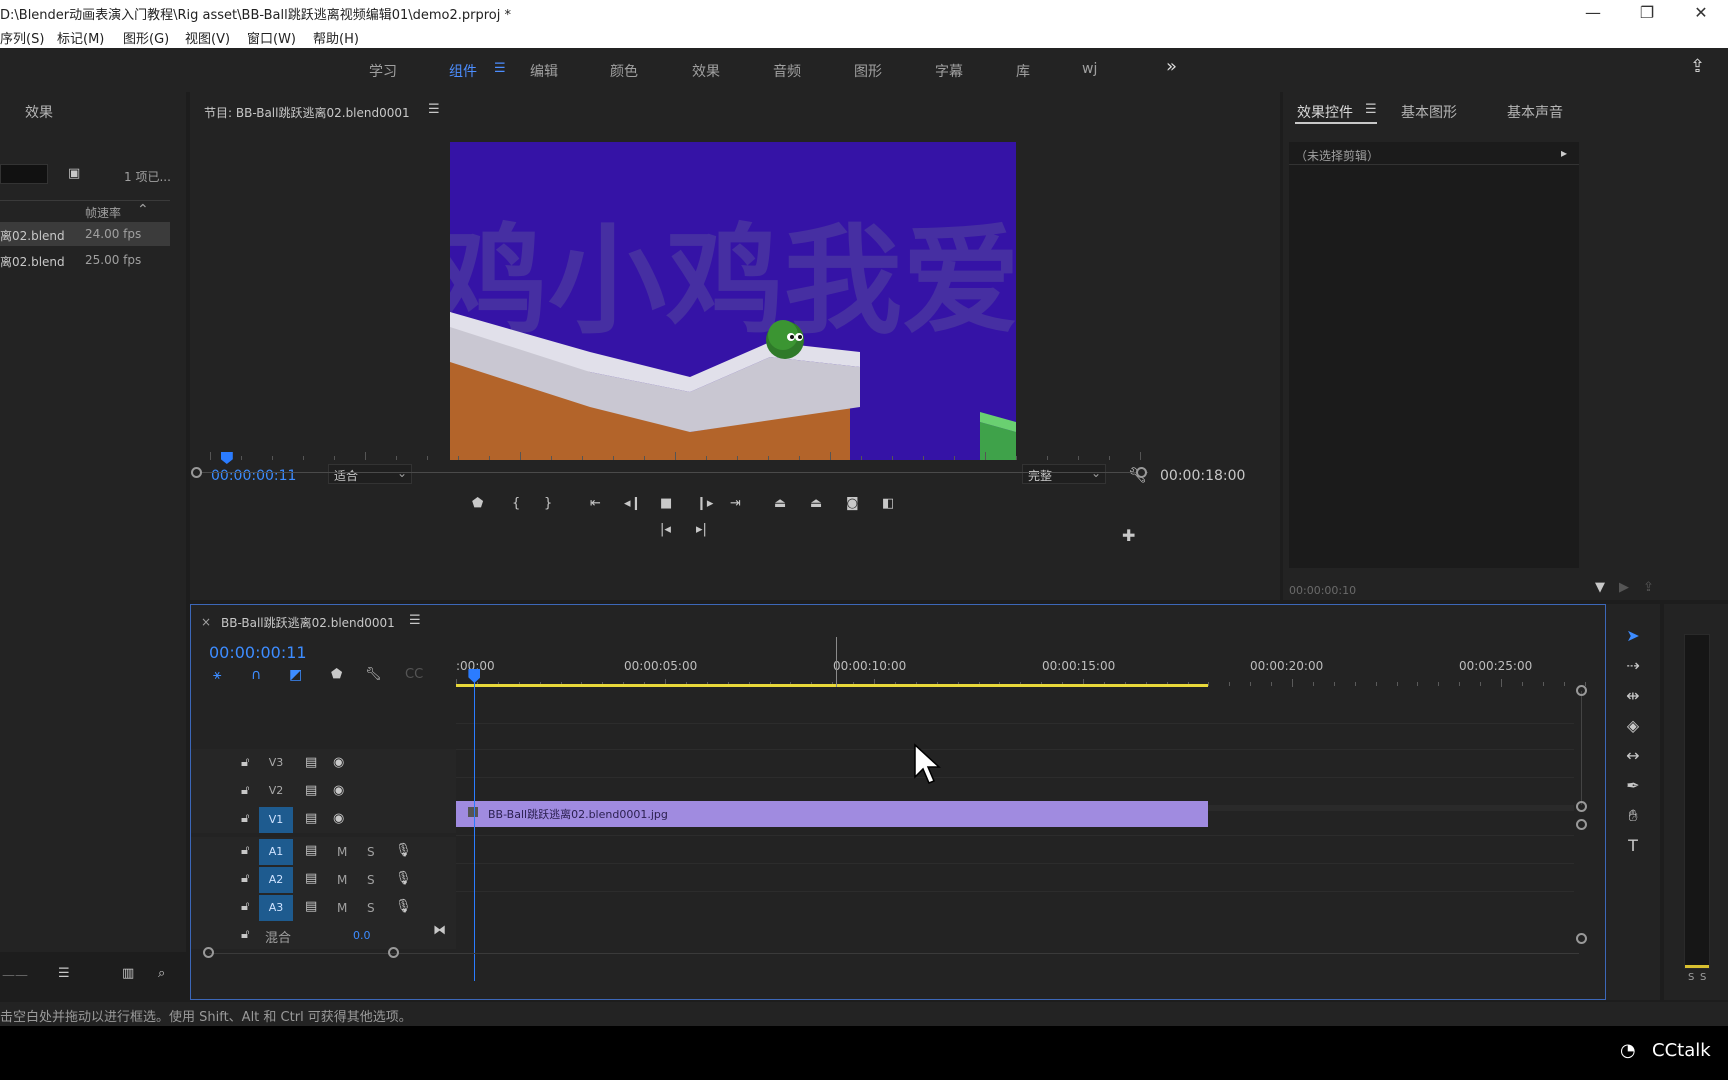 Image resolution: width=1728 pixels, height=1080 pixels. What do you see at coordinates (1633, 728) in the screenshot?
I see `razor-tool-icon: ◈` at bounding box center [1633, 728].